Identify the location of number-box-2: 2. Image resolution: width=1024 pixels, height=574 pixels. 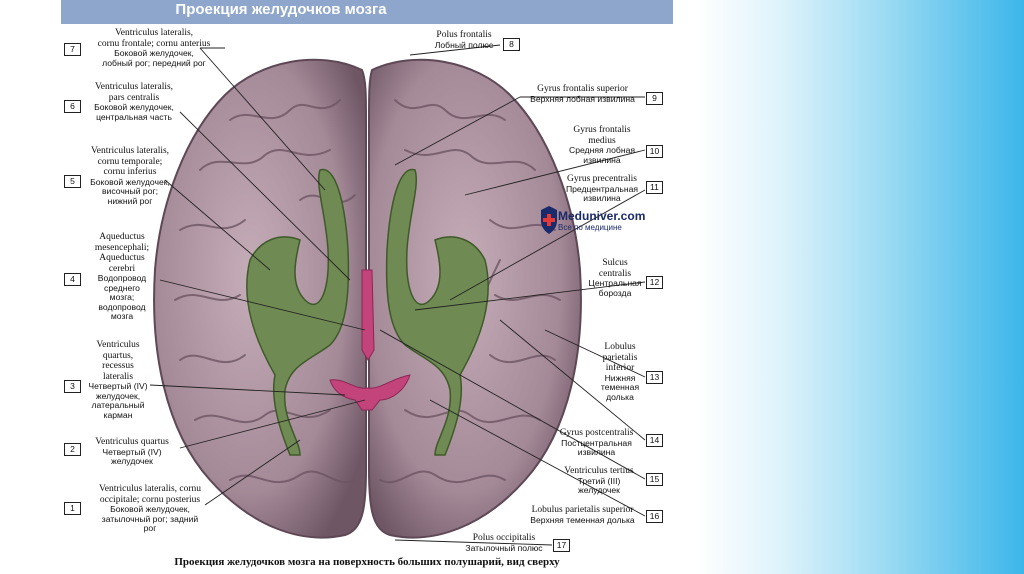
(72, 449).